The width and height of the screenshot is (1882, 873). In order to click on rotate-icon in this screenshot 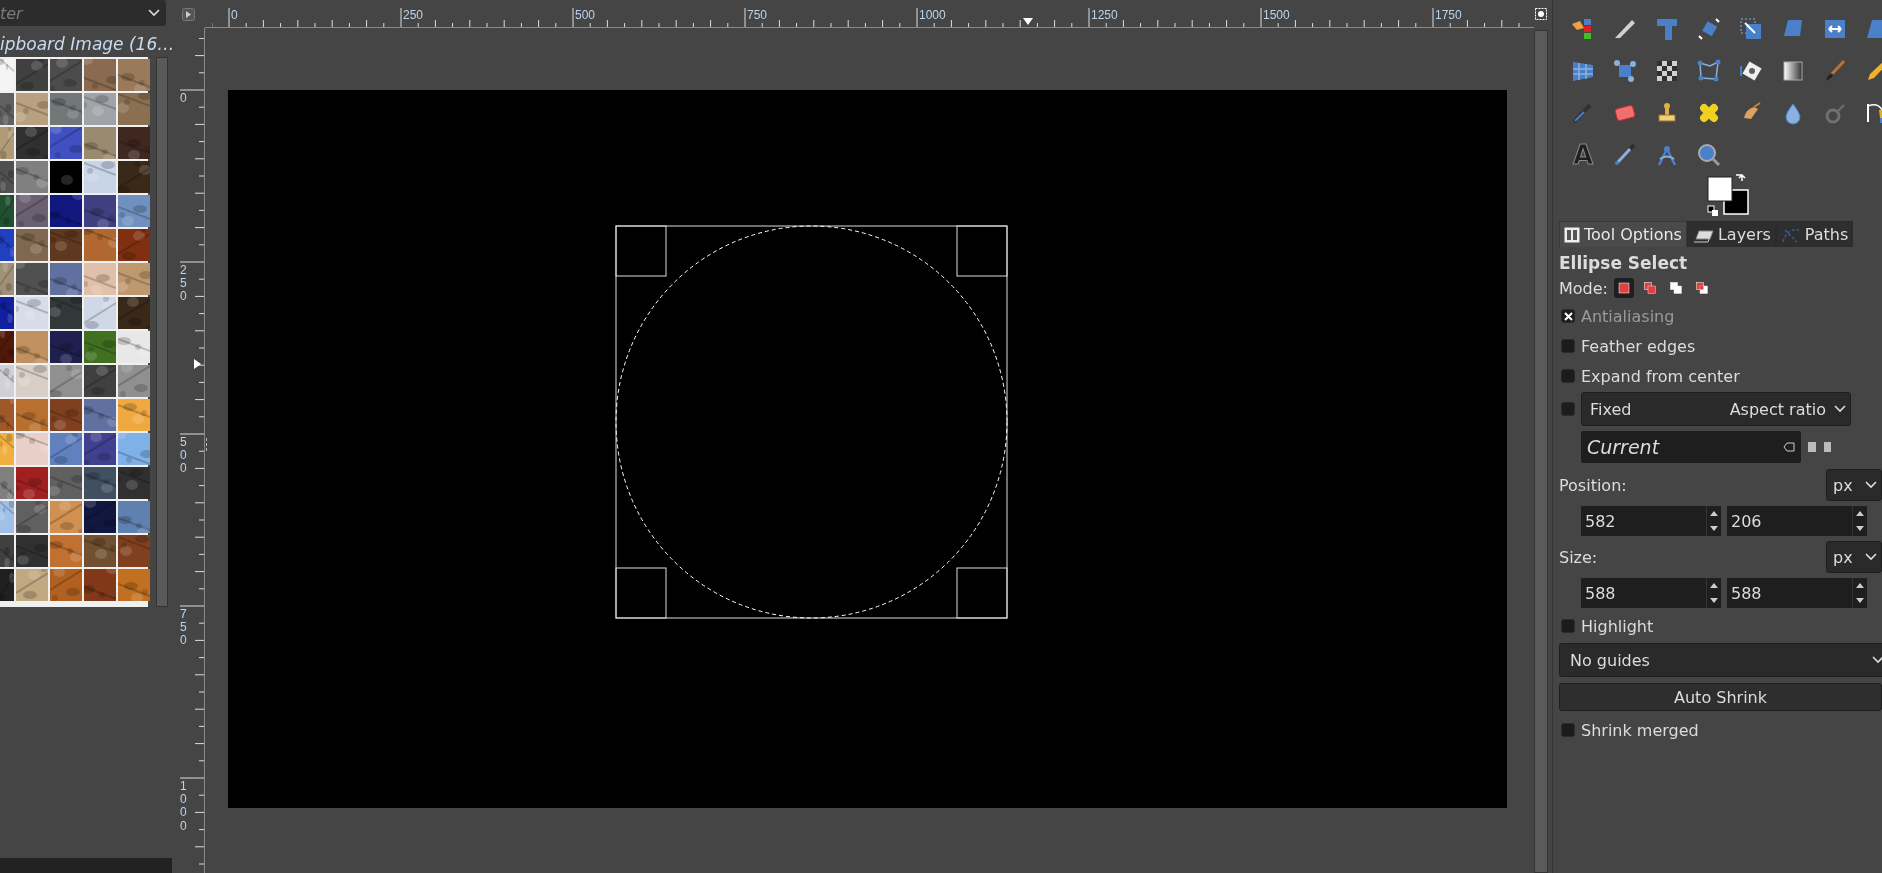, I will do `click(1709, 29)`.